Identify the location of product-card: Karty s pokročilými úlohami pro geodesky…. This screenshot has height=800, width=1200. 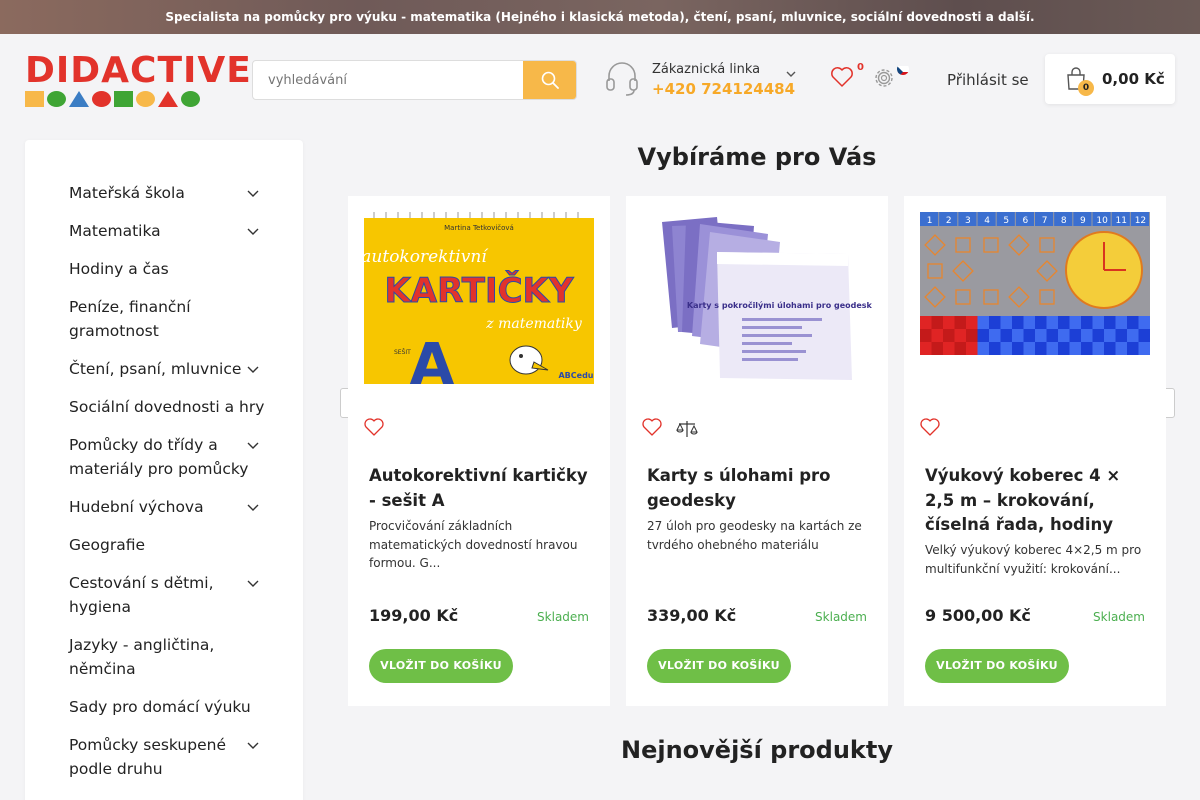
(757, 451).